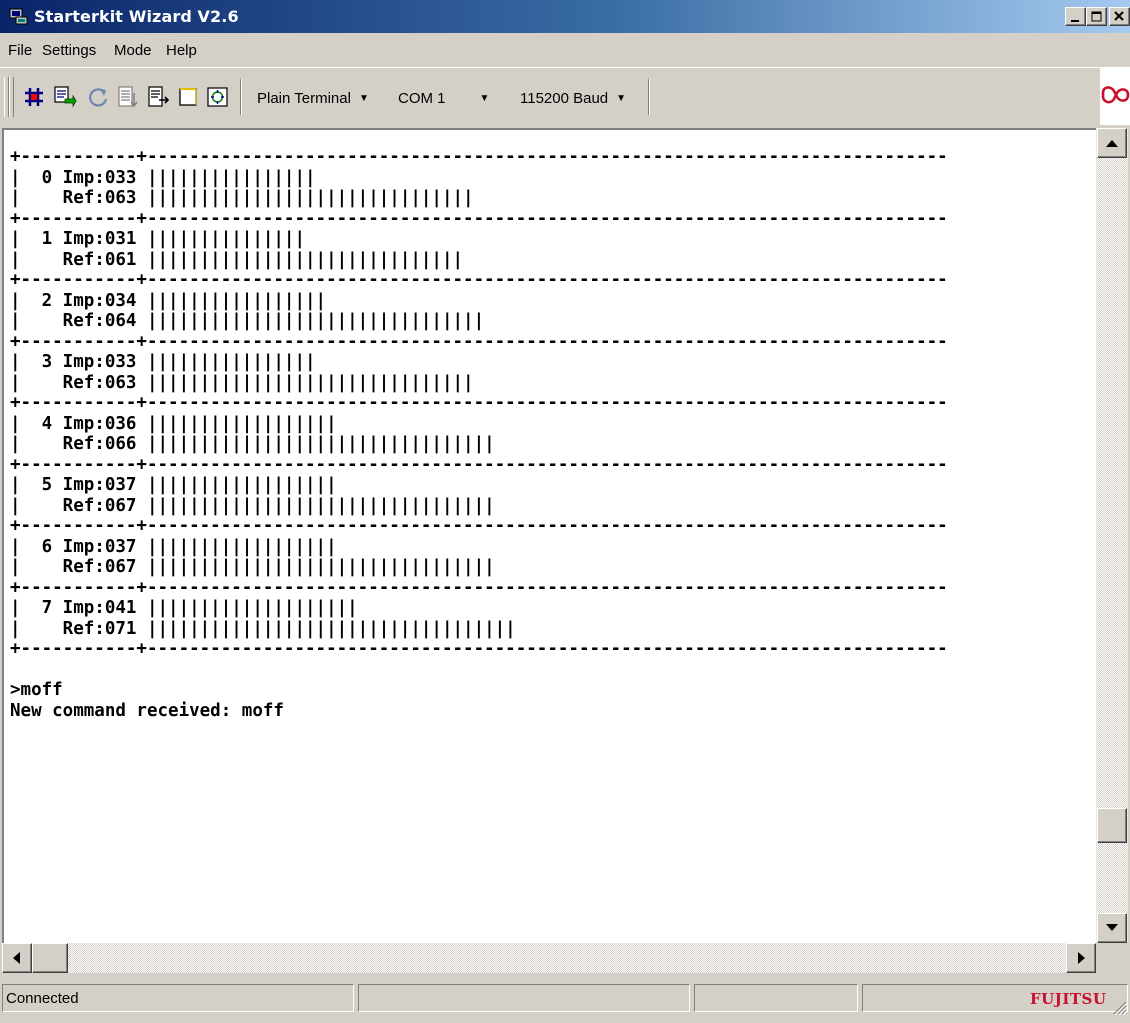  Describe the element at coordinates (1112, 825) in the screenshot. I see `vertical-scroll-thumb` at that location.